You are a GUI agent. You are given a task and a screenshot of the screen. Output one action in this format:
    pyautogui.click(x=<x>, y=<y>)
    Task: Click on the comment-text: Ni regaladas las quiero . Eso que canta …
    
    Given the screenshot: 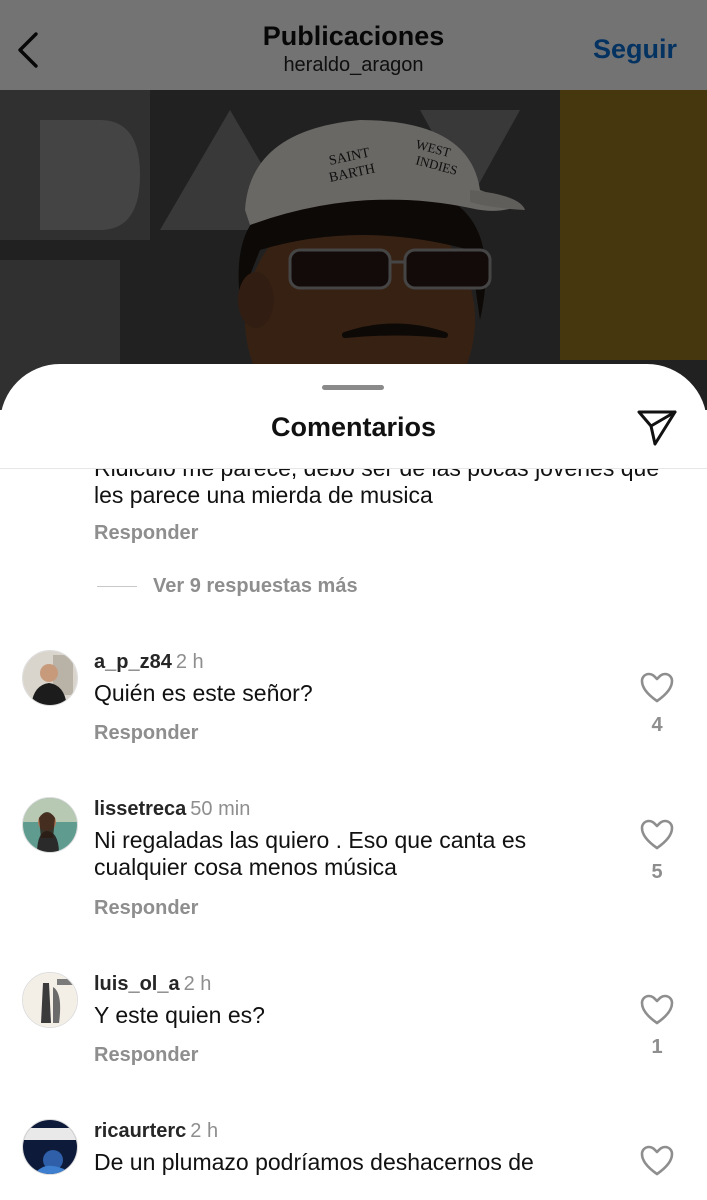 What is the action you would take?
    pyautogui.click(x=310, y=853)
    